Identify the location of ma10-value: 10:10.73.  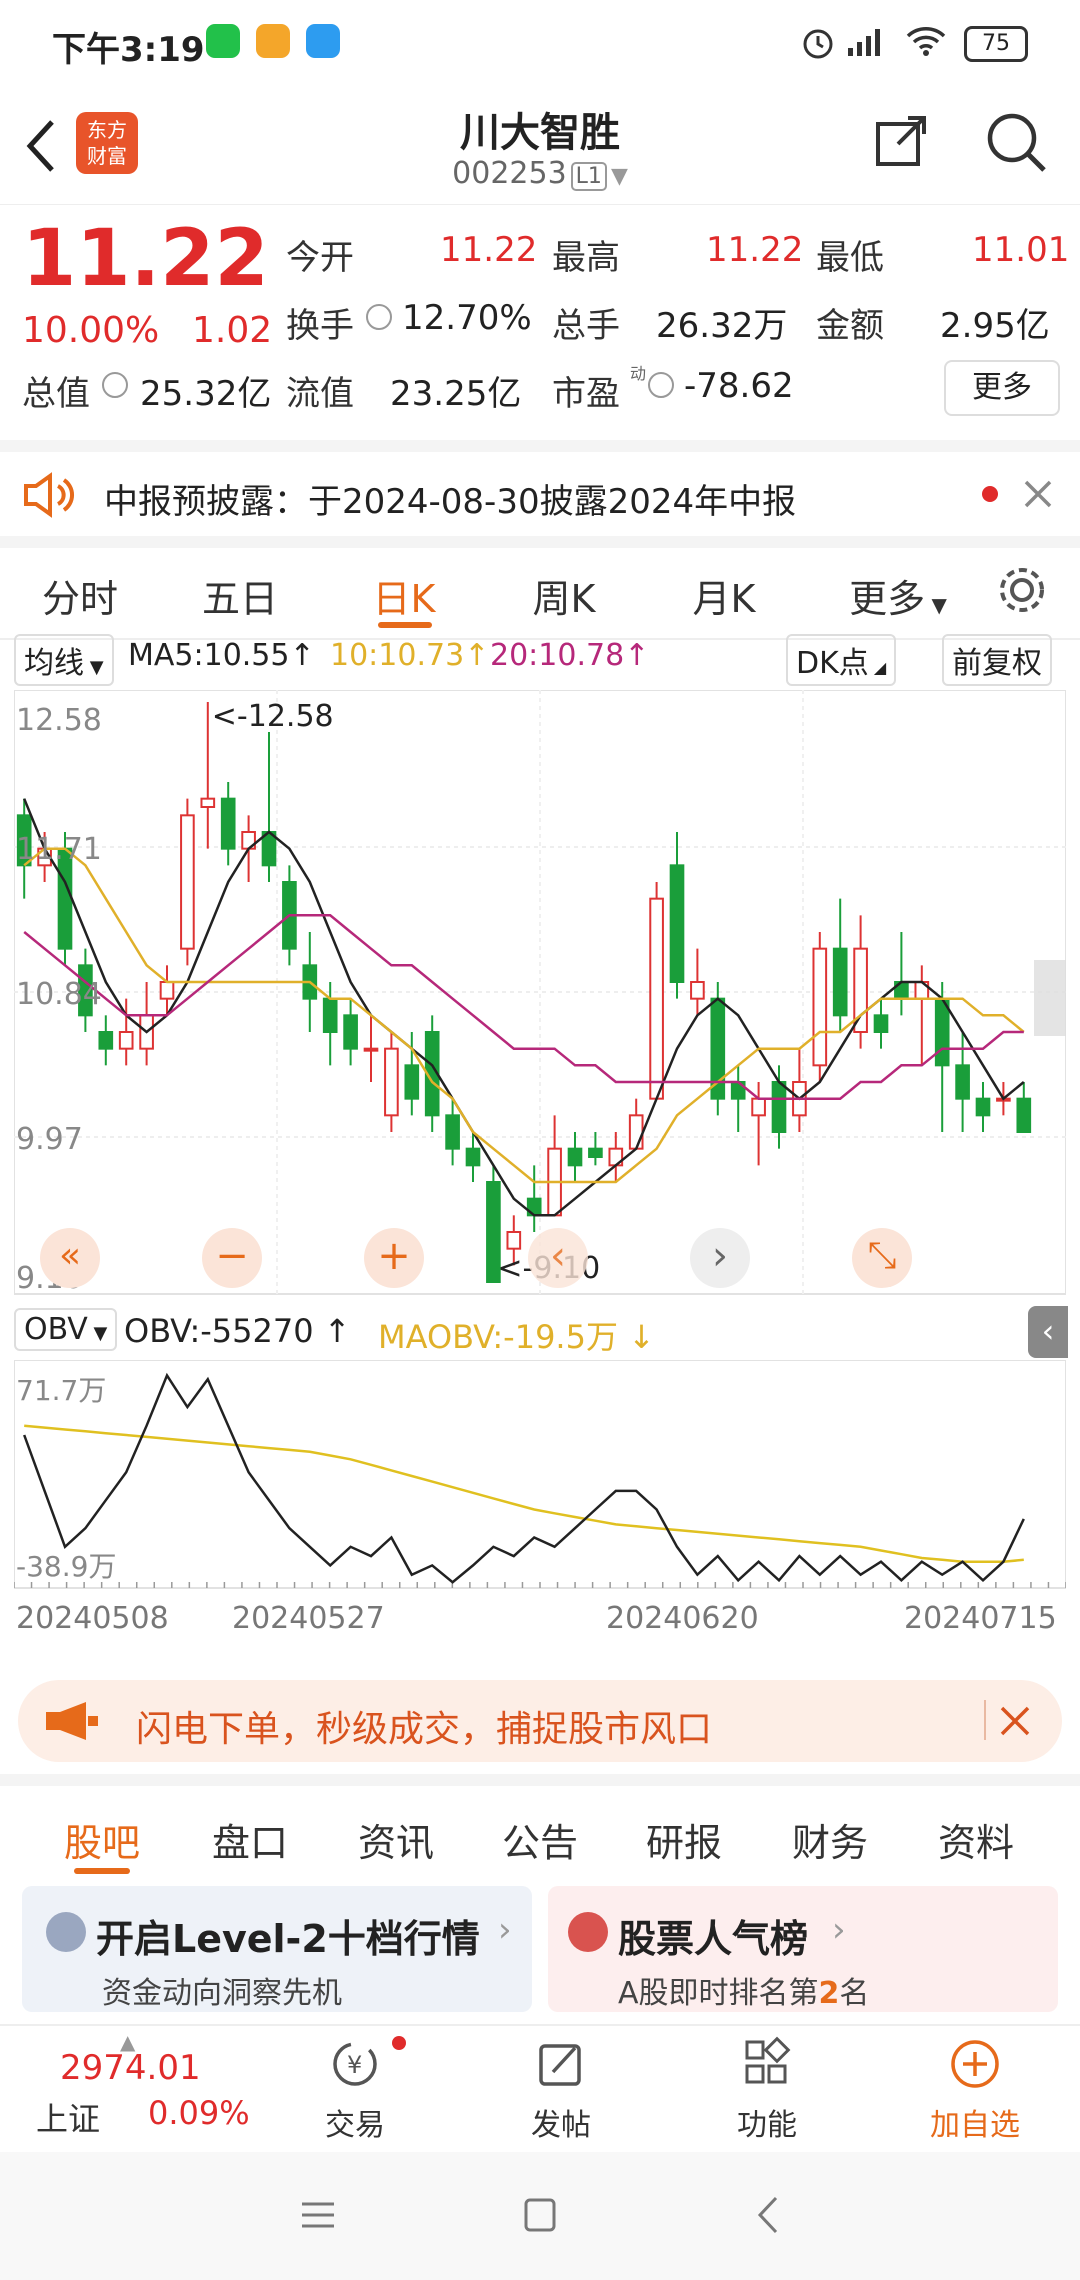
(397, 655).